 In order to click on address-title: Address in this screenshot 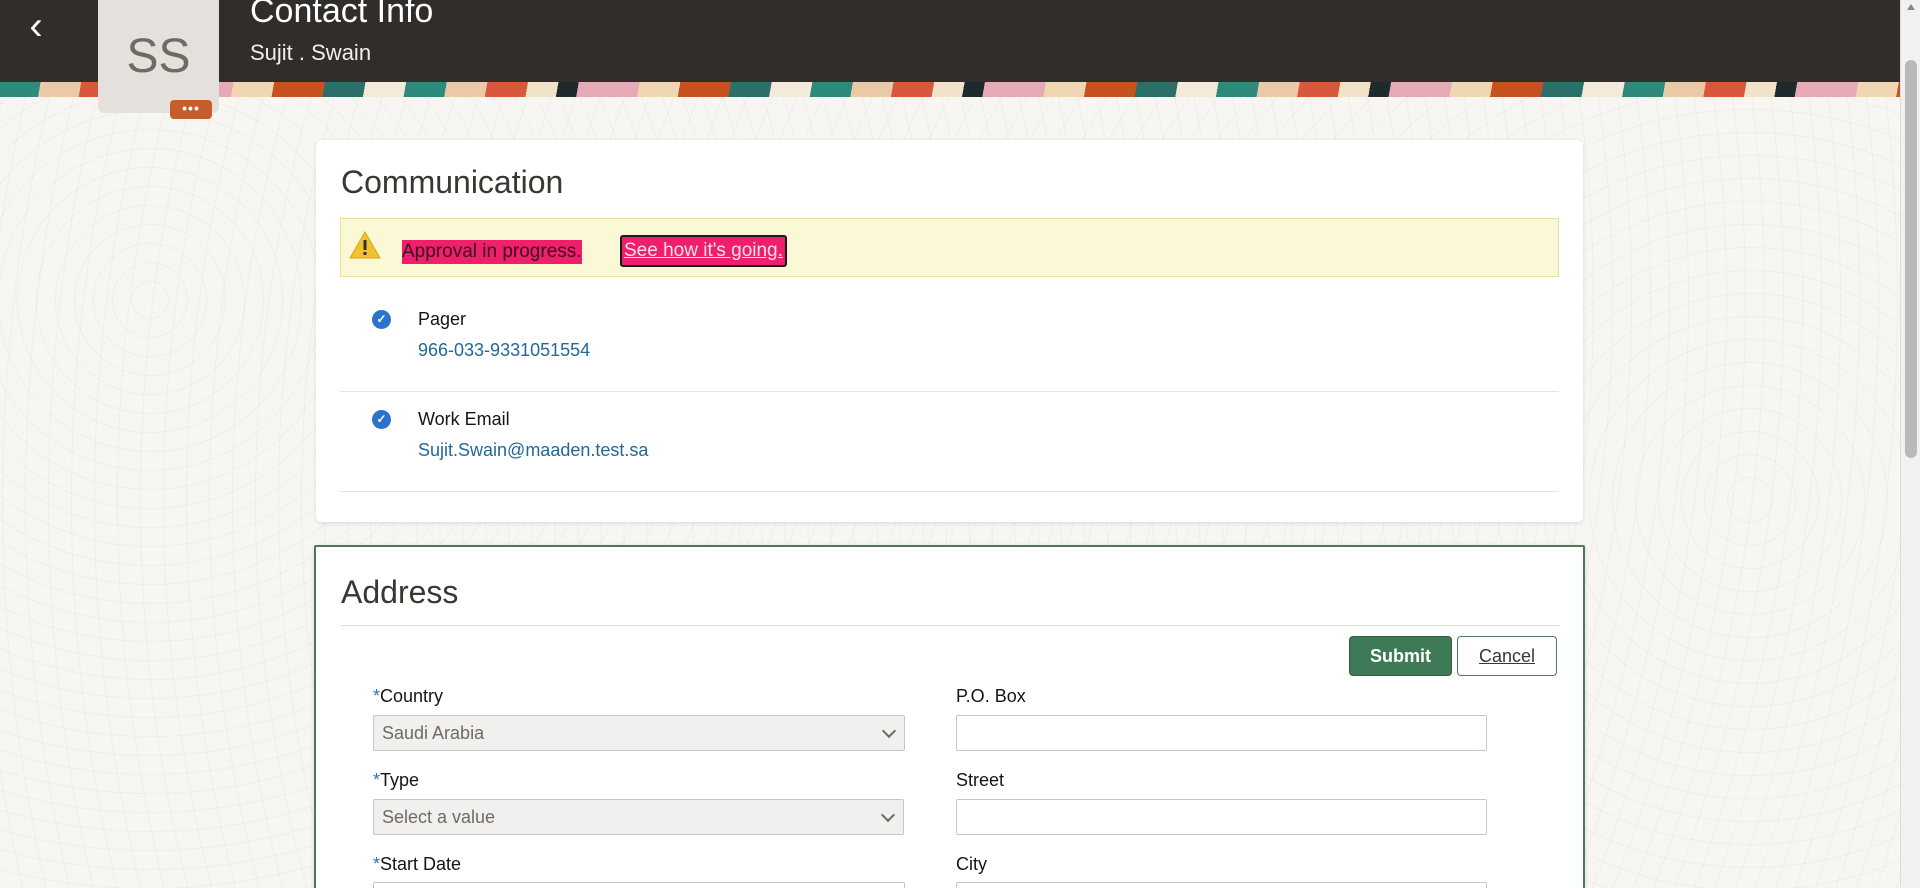, I will do `click(400, 592)`.